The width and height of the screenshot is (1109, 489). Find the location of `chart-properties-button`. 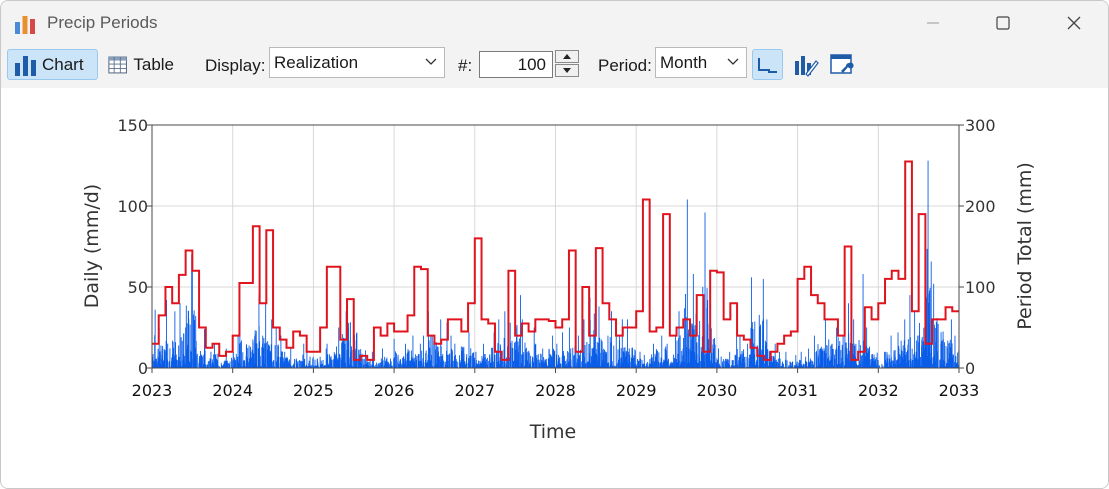

chart-properties-button is located at coordinates (841, 64).